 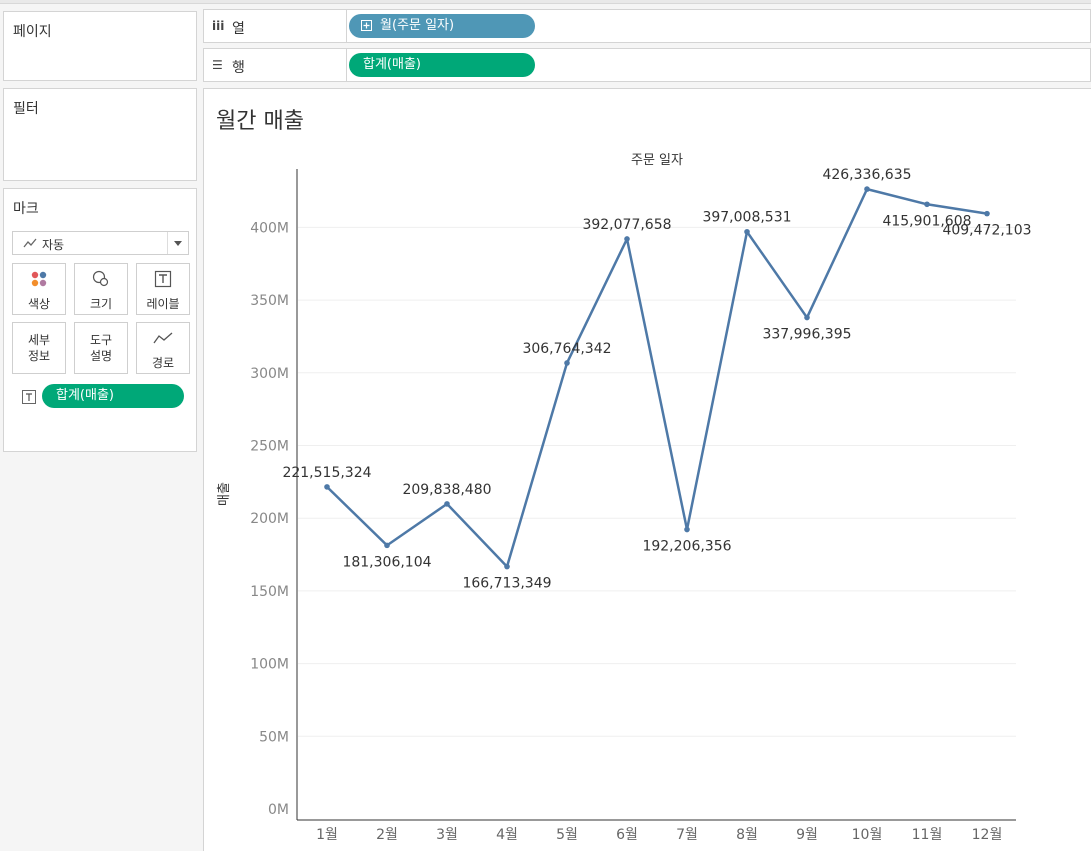 What do you see at coordinates (163, 338) in the screenshot?
I see `path-line-icon` at bounding box center [163, 338].